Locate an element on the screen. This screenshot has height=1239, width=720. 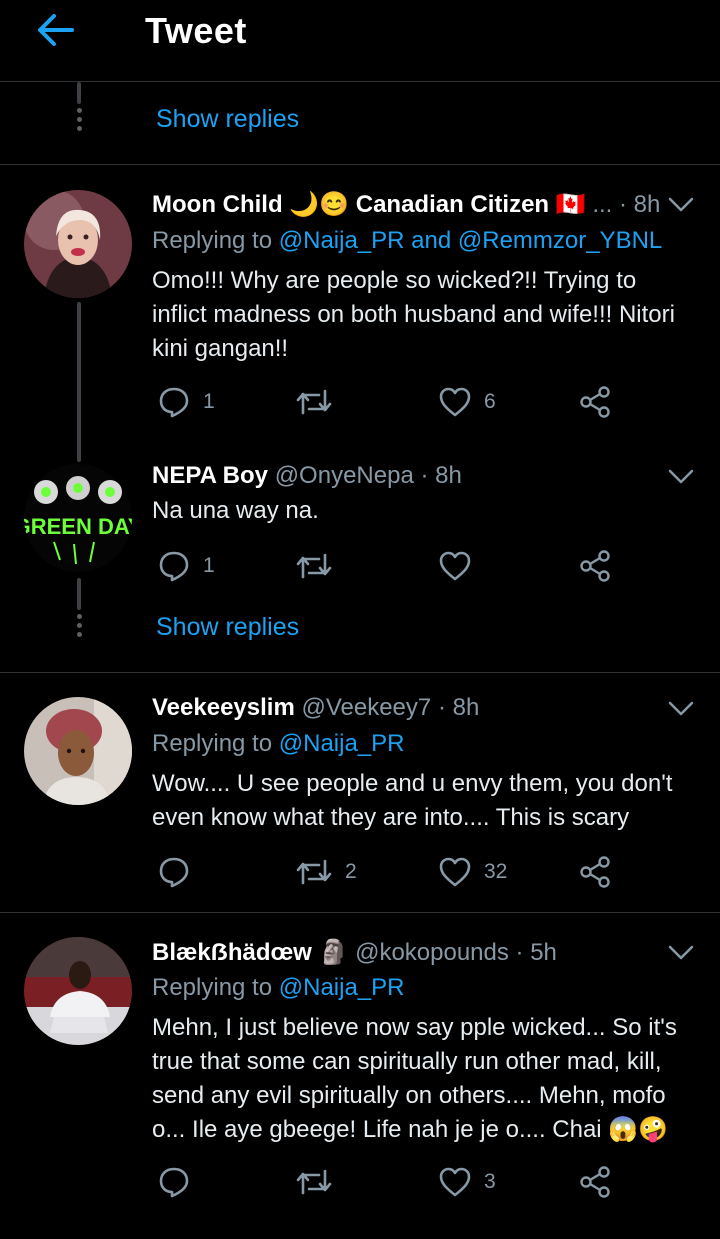
retweet-count: 2 is located at coordinates (351, 871).